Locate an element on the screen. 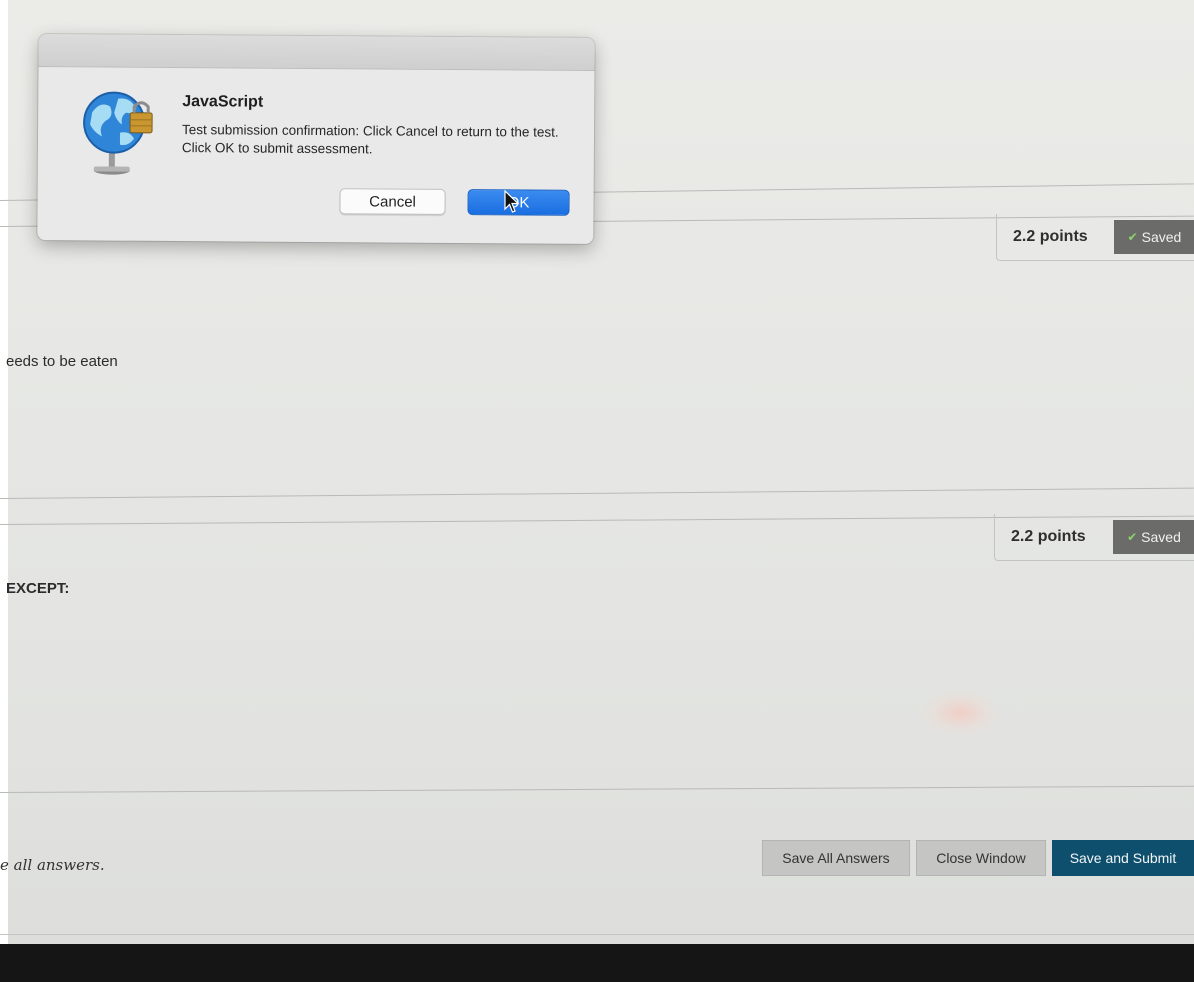  footer-note: e all answers. is located at coordinates (52, 865).